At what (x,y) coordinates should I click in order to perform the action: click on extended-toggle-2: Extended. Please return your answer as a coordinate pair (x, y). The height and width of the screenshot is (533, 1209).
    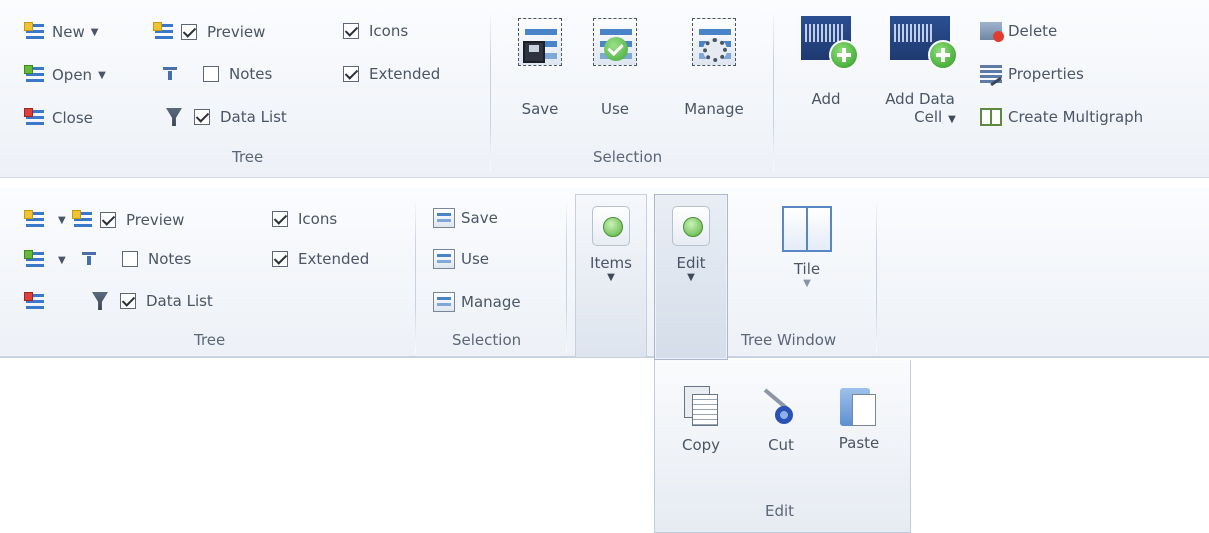
    Looking at the image, I should click on (320, 259).